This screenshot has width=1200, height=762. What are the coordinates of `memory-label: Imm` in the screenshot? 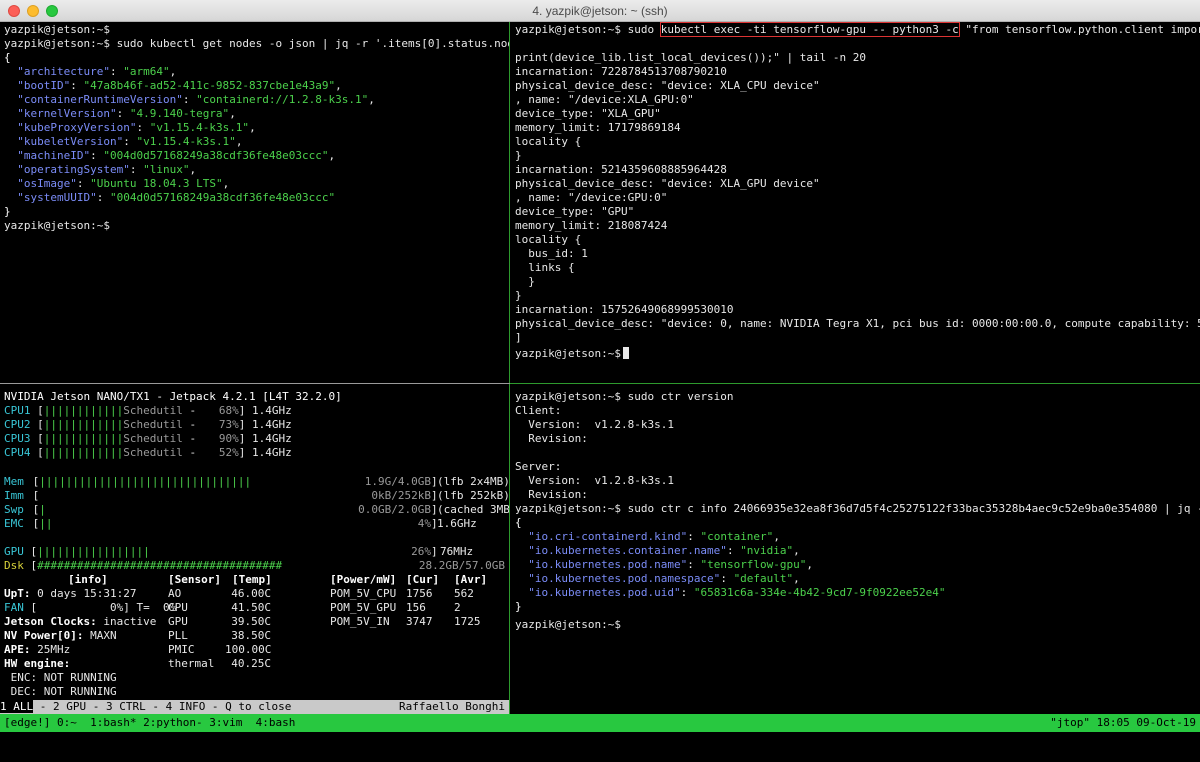 It's located at (14, 495).